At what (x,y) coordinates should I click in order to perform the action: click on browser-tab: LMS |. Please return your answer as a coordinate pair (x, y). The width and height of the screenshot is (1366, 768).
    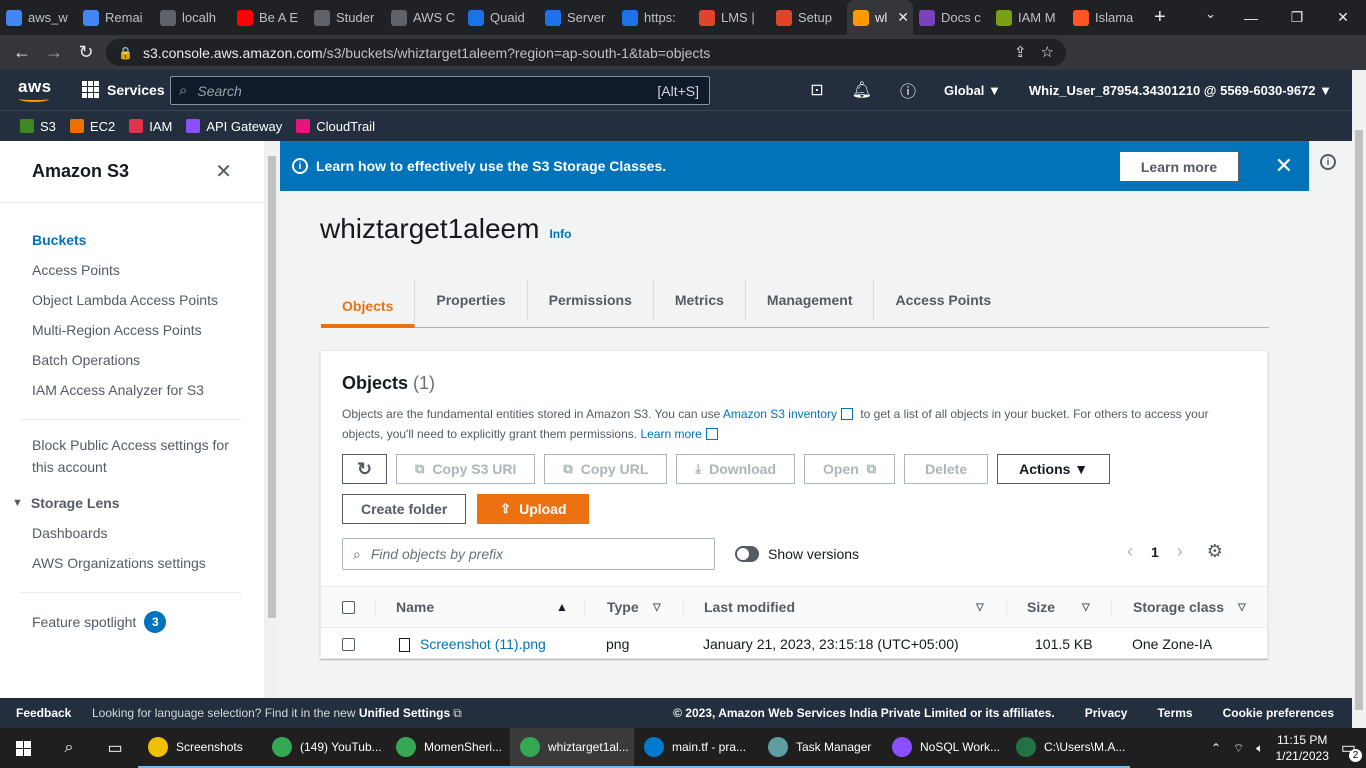
    Looking at the image, I should click on (731, 17).